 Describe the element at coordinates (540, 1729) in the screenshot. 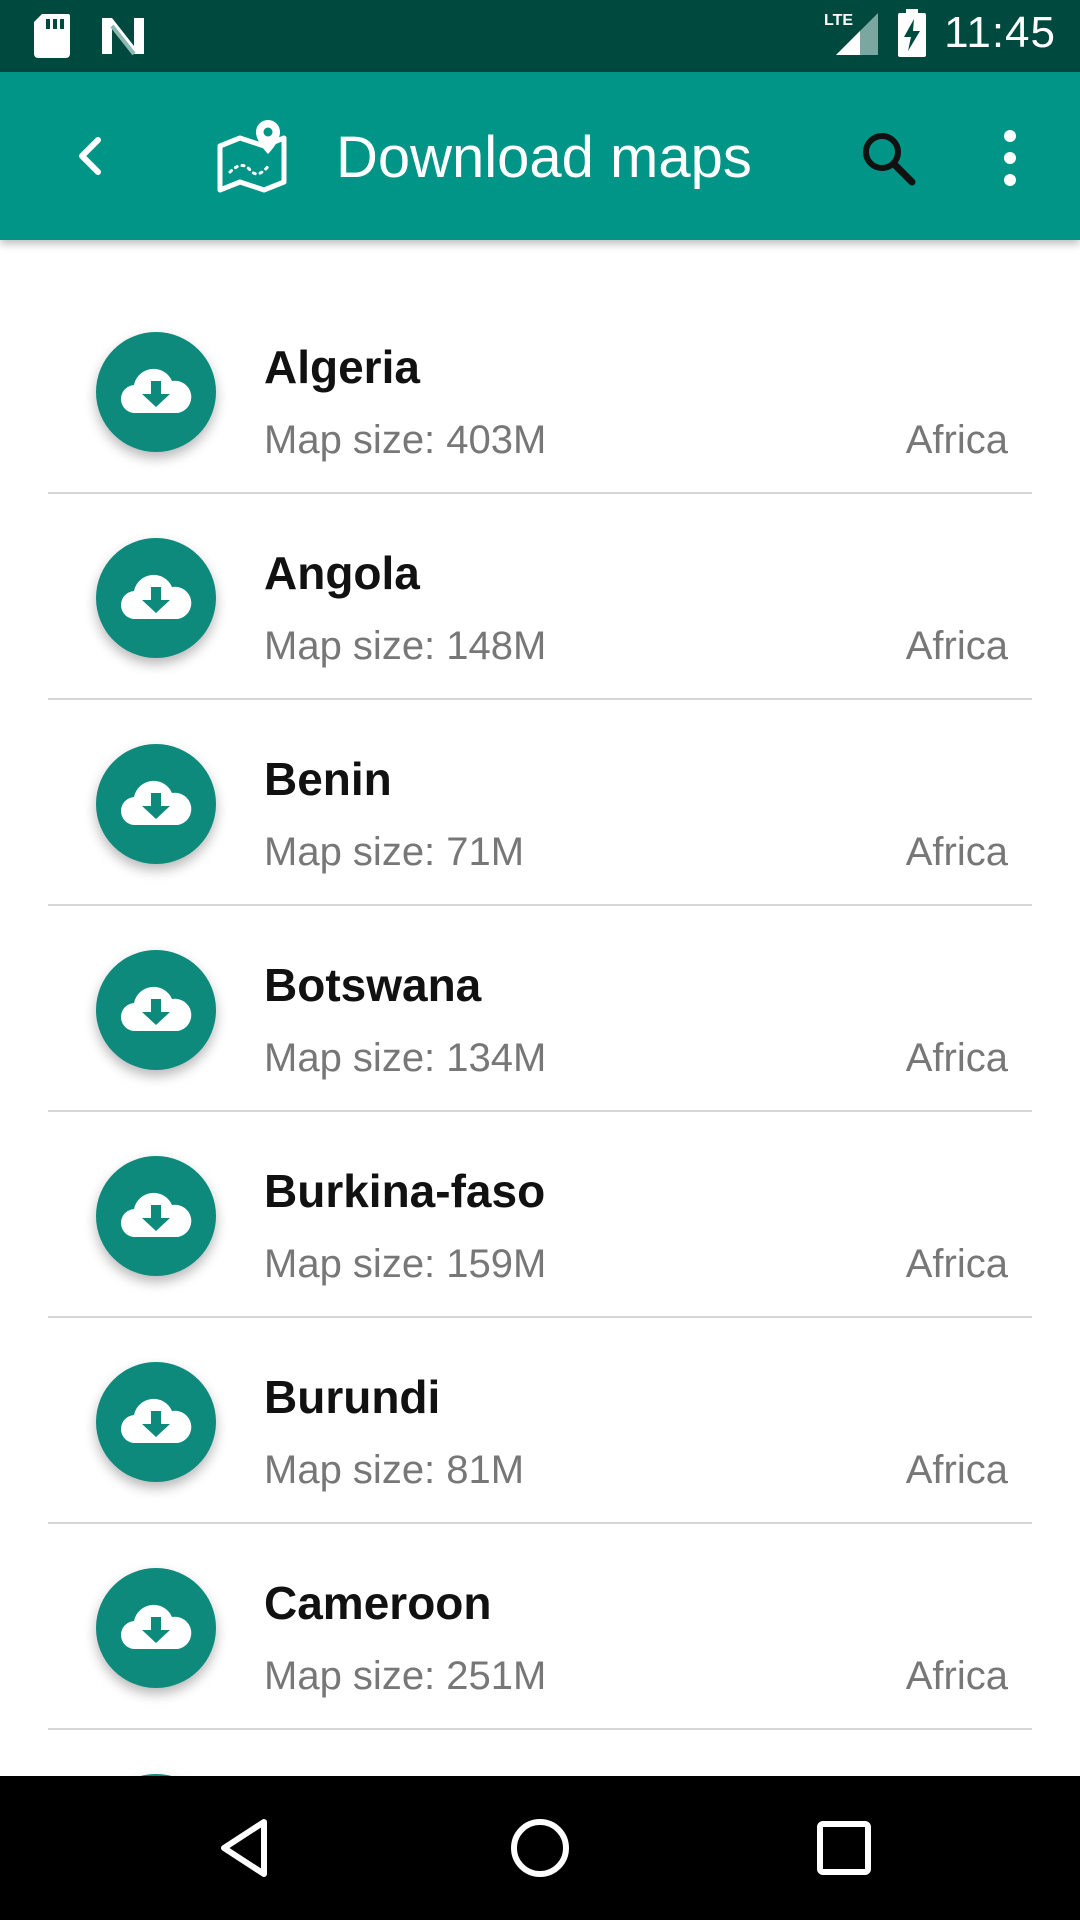

I see `list-item` at that location.